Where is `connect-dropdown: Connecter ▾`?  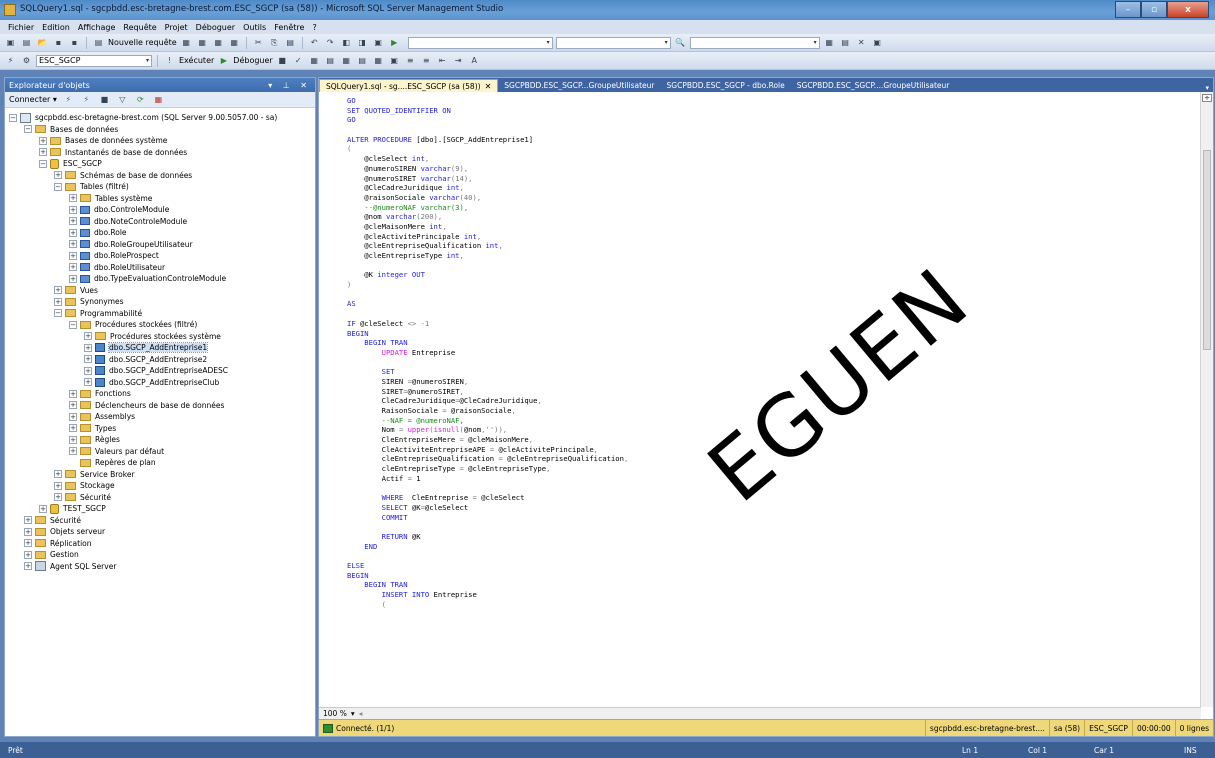 connect-dropdown: Connecter ▾ is located at coordinates (33, 99).